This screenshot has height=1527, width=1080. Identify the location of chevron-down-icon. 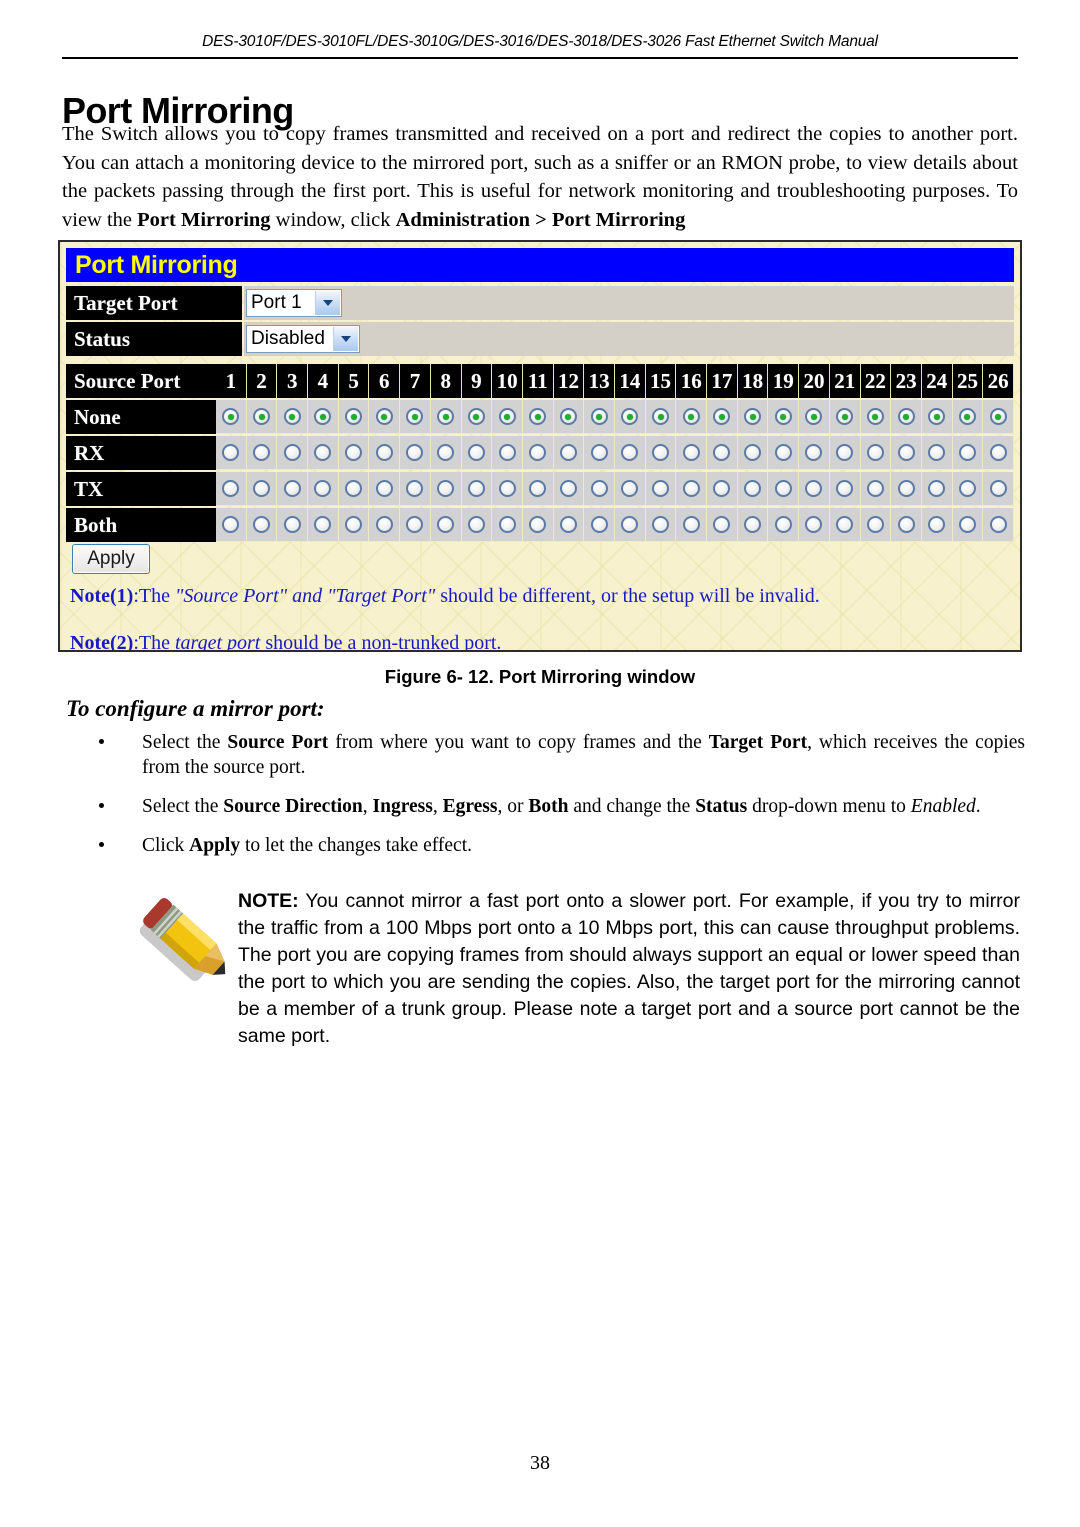
(327, 303).